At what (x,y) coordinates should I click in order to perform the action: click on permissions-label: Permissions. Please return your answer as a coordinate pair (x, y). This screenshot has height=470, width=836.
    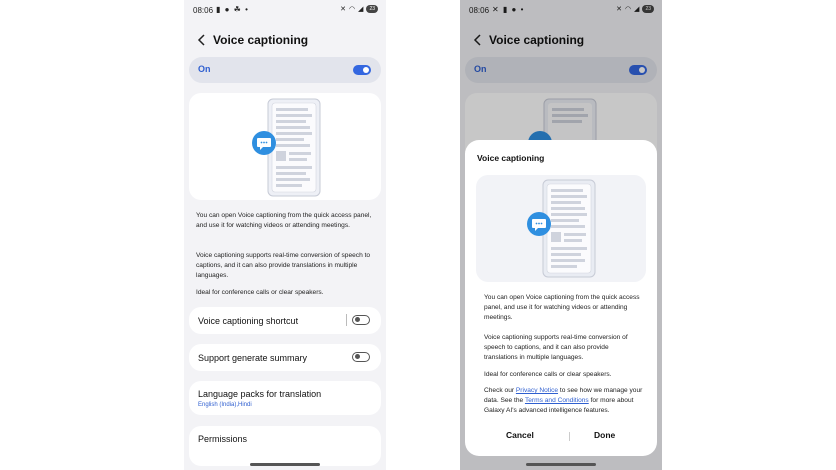
    Looking at the image, I should click on (223, 439).